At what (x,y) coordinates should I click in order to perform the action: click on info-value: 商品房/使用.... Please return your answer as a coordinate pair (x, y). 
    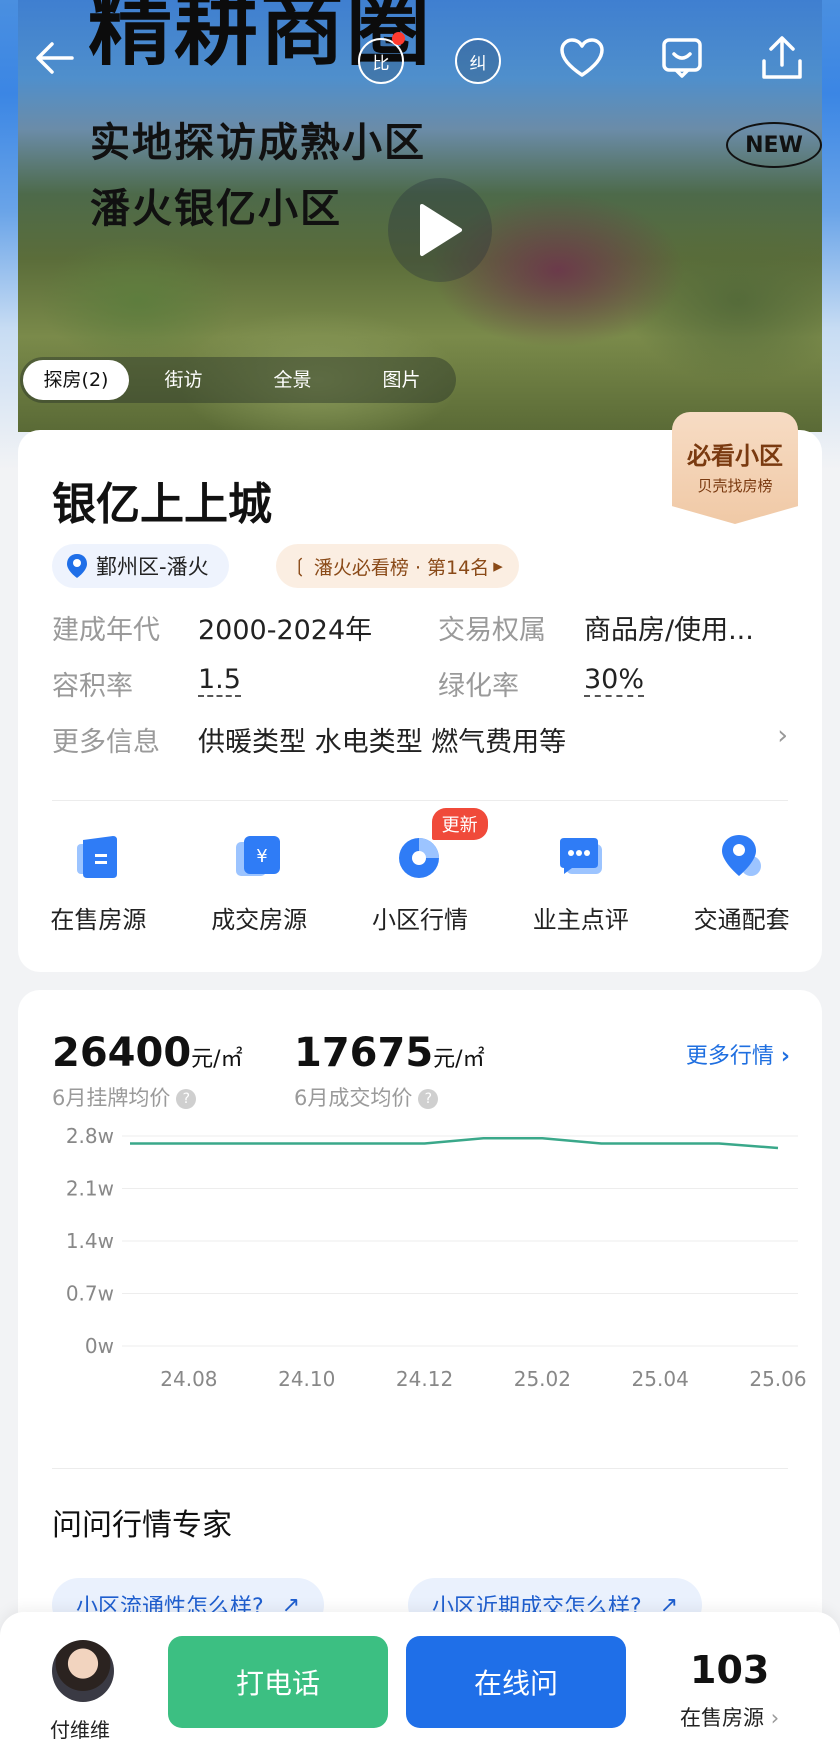
    Looking at the image, I should click on (669, 630).